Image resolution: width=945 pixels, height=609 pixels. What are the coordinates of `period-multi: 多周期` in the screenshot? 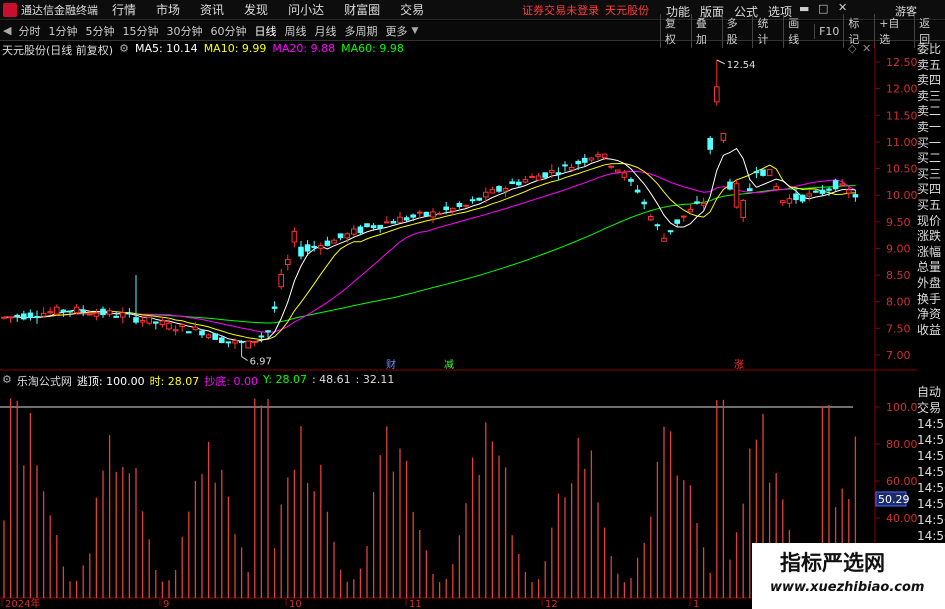 It's located at (360, 31).